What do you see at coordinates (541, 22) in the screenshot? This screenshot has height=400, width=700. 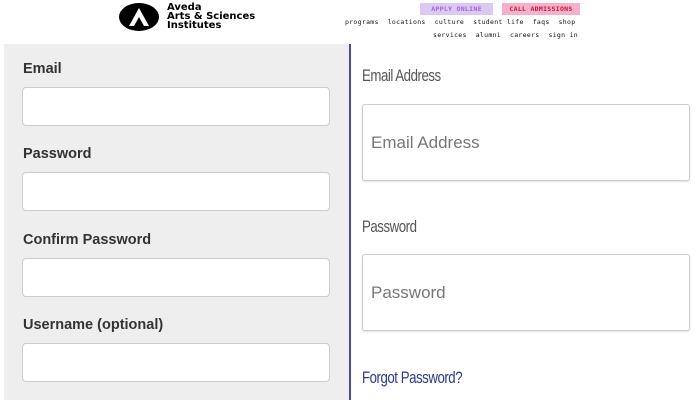 I see `nav-item-faqs: faqs` at bounding box center [541, 22].